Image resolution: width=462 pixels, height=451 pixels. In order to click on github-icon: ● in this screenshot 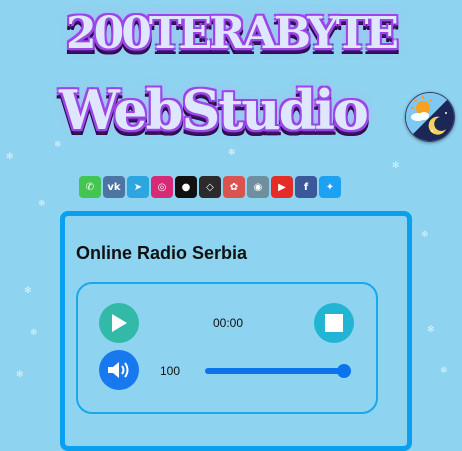, I will do `click(186, 187)`.